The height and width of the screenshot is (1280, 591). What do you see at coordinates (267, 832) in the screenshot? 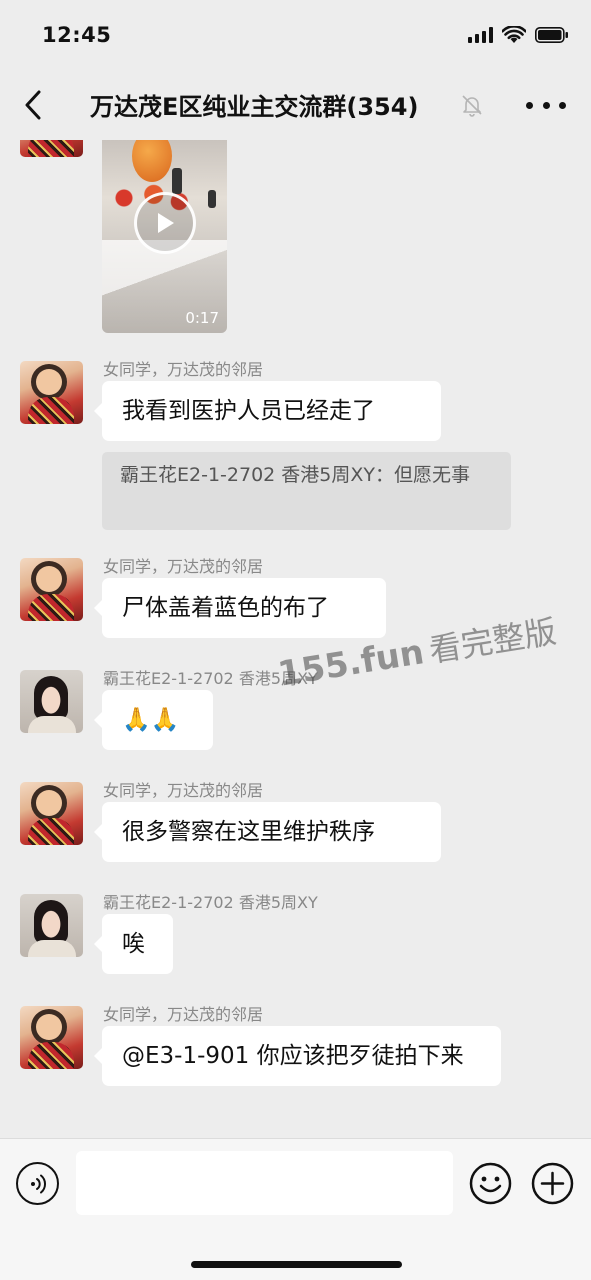
I see `message-bubble: 很多警察在这里维护秩序` at bounding box center [267, 832].